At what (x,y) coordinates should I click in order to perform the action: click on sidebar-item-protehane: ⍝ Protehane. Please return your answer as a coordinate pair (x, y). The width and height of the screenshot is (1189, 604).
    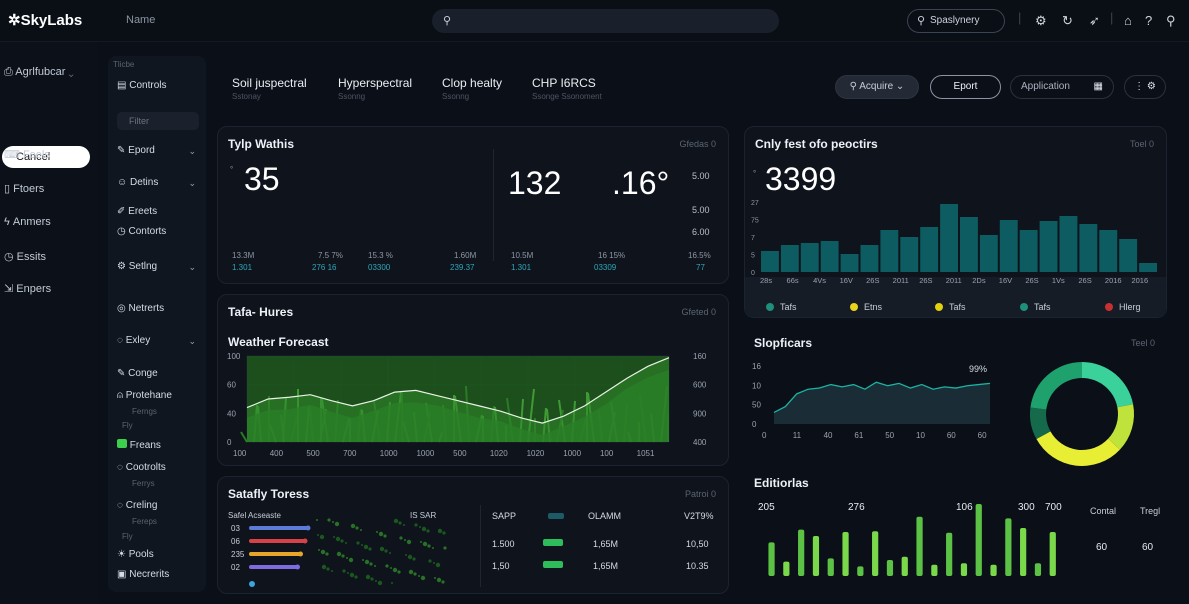
    Looking at the image, I should click on (144, 395).